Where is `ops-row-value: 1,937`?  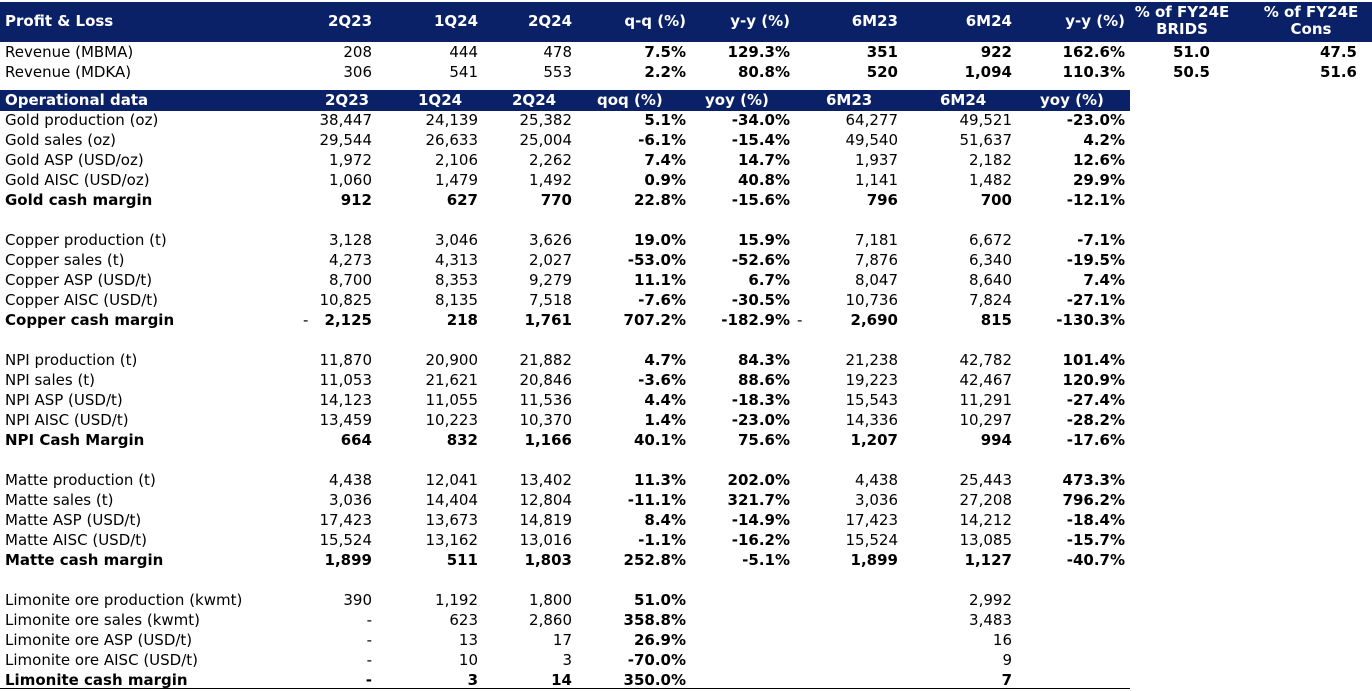 ops-row-value: 1,937 is located at coordinates (876, 160).